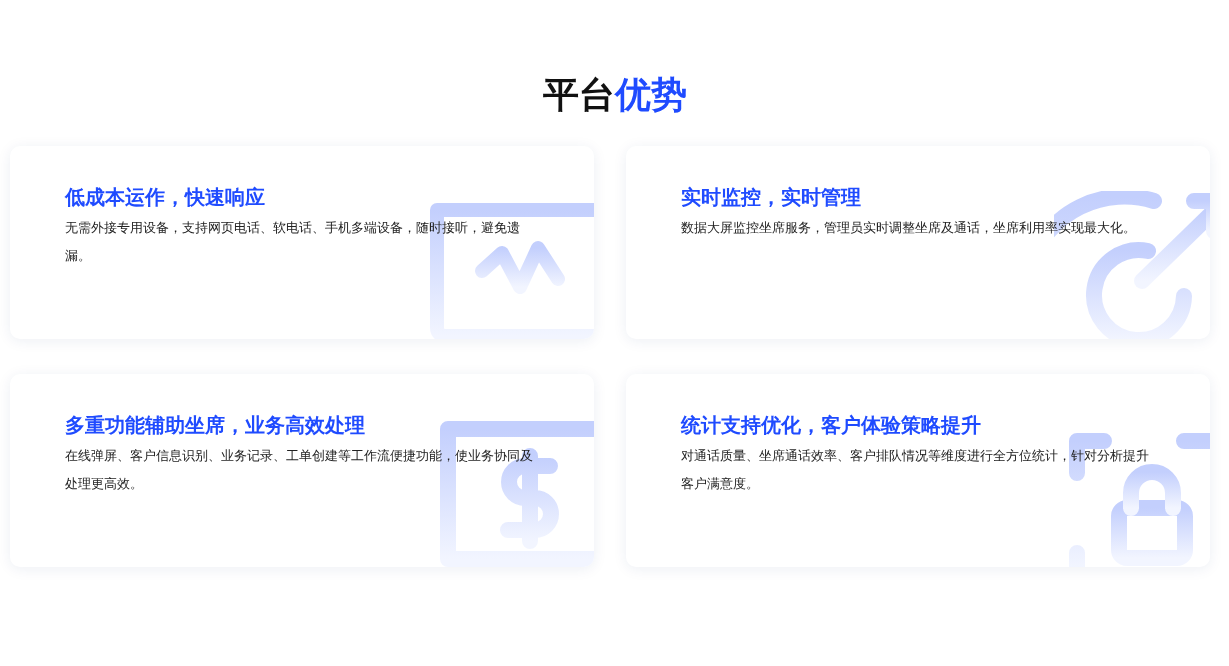 This screenshot has width=1229, height=666. Describe the element at coordinates (831, 425) in the screenshot. I see `card-title: 统计支持优化，客户体验策略提升` at that location.